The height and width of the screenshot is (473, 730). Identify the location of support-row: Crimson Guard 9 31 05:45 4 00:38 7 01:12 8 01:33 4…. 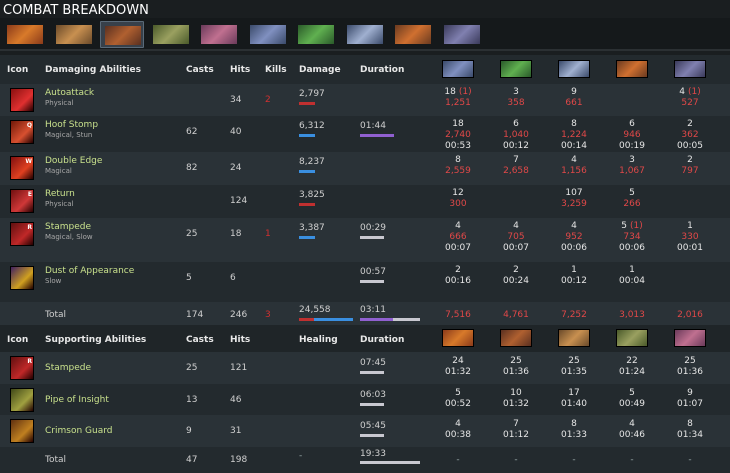
(365, 431).